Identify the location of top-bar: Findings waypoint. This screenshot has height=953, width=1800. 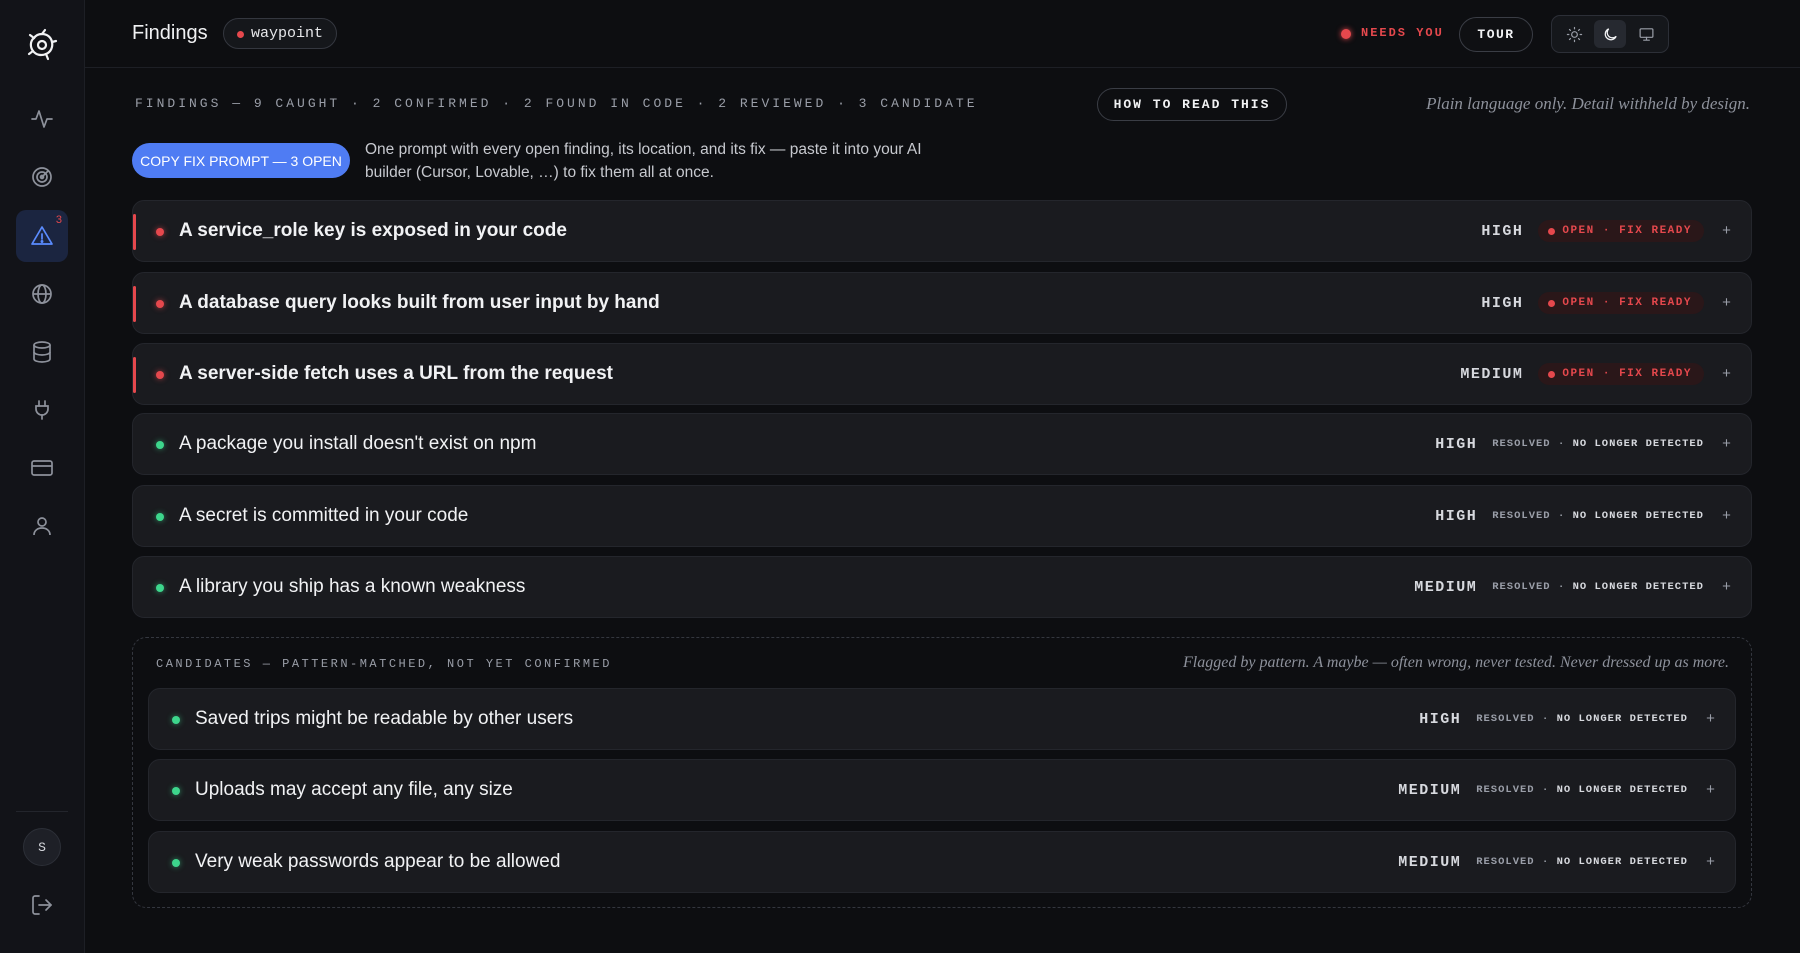
(942, 34).